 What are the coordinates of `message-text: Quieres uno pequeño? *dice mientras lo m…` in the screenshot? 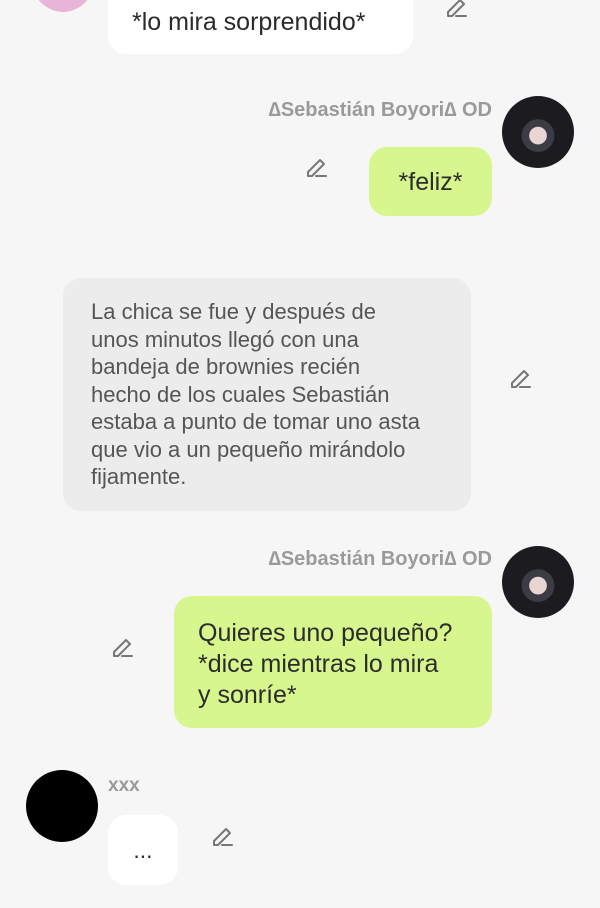 It's located at (325, 664).